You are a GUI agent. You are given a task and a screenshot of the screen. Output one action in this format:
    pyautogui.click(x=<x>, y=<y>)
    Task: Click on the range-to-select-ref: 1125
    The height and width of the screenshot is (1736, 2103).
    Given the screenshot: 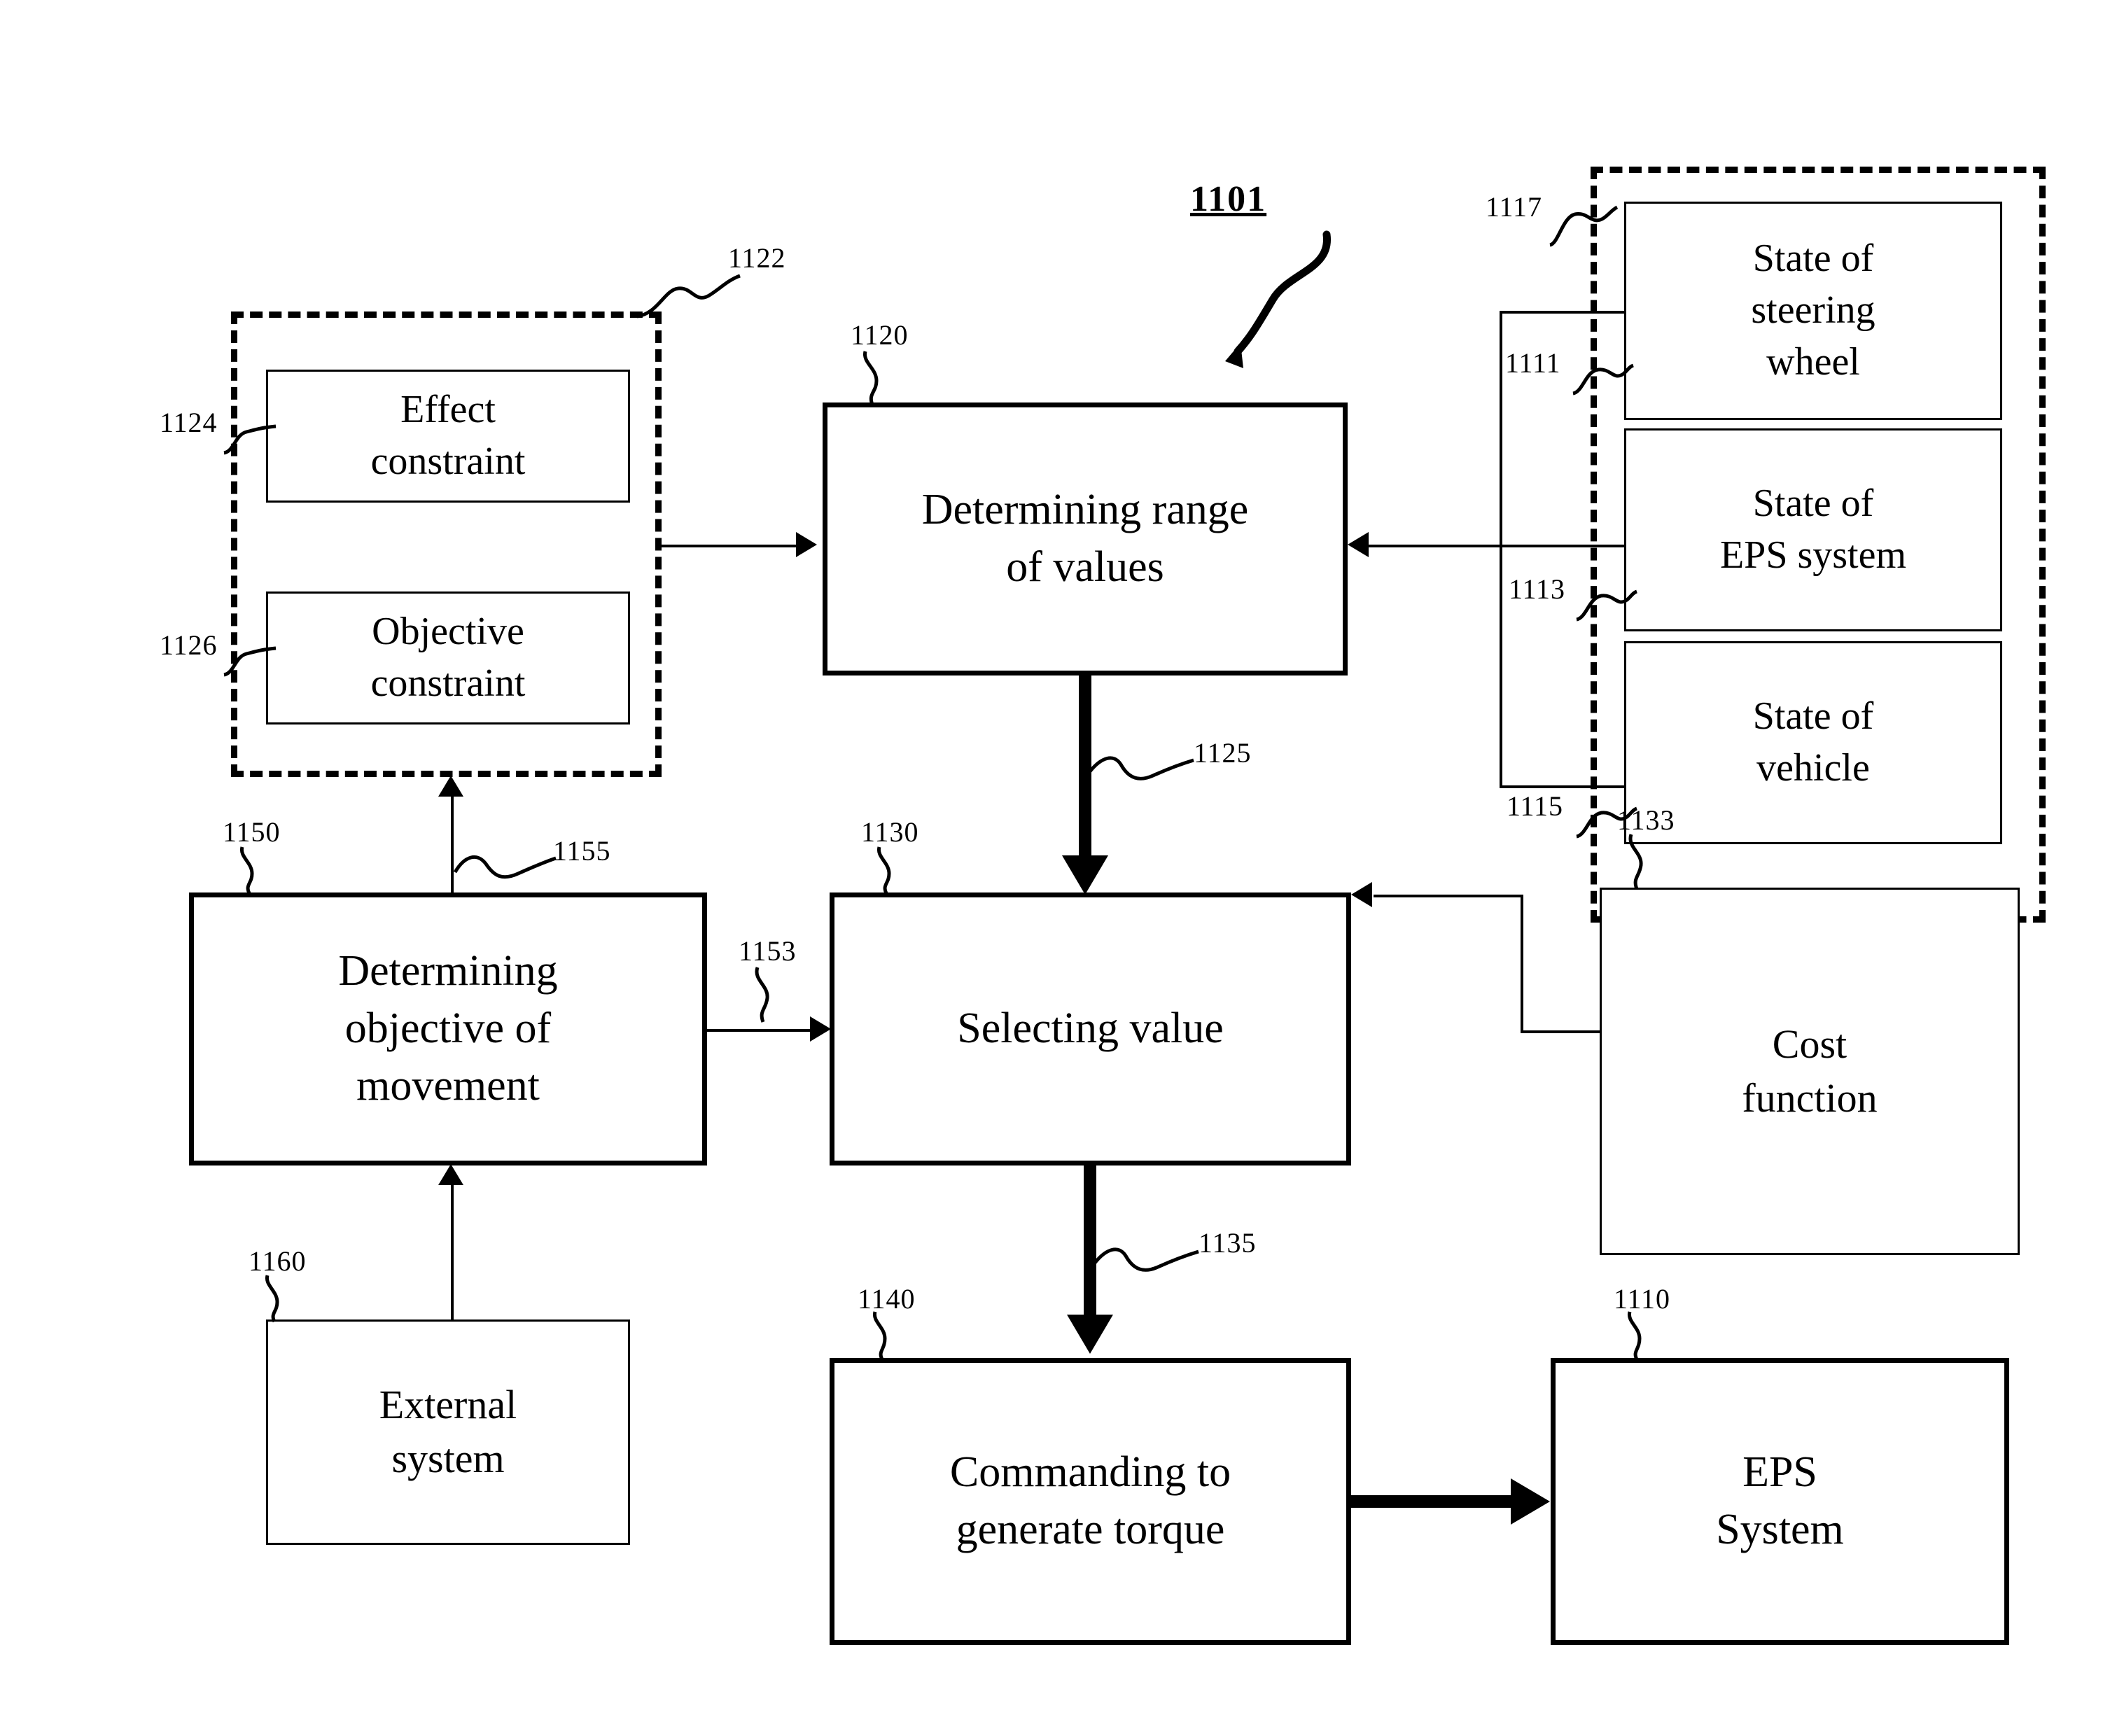 What is the action you would take?
    pyautogui.click(x=1223, y=753)
    